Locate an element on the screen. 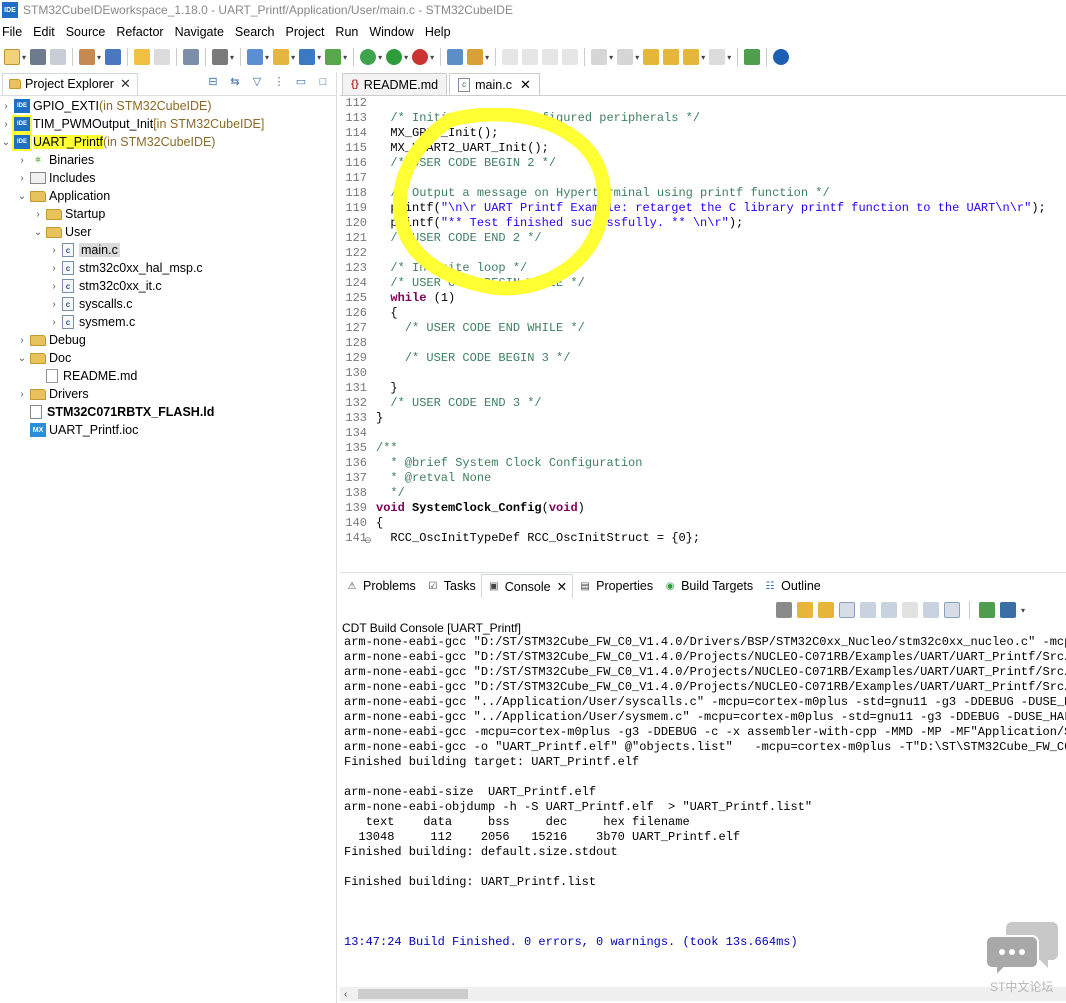  tree-item-gpio-exti: › IDE GPIO_EXTI (in STM32CubeIDE) is located at coordinates (168, 106).